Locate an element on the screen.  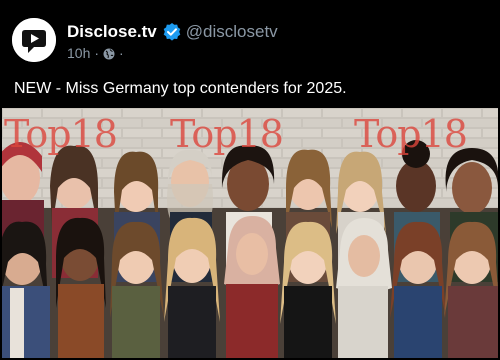
verified-badge-icon is located at coordinates (172, 32).